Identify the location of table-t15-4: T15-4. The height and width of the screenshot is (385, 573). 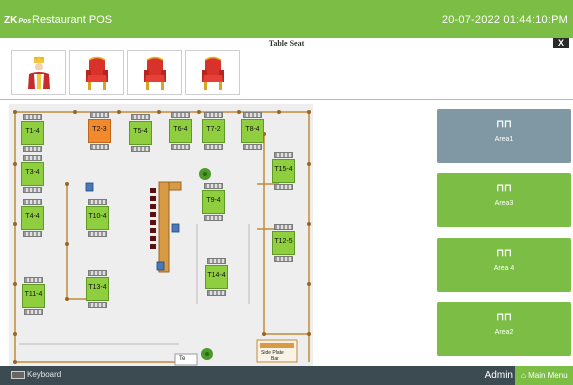
(283, 171).